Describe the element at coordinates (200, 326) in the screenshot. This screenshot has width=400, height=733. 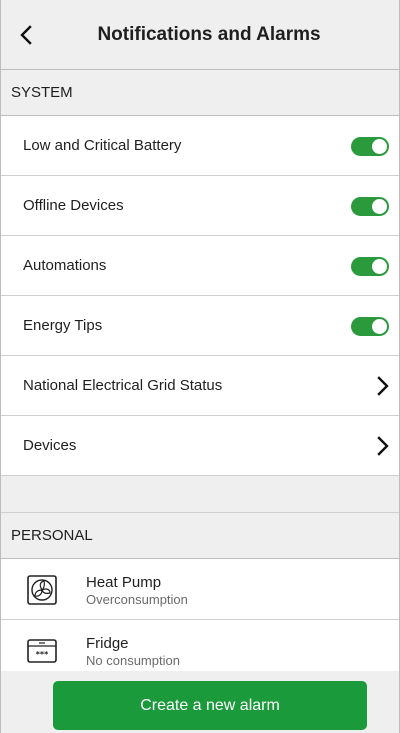
I see `setting-row-energy-tips: Energy Tips` at that location.